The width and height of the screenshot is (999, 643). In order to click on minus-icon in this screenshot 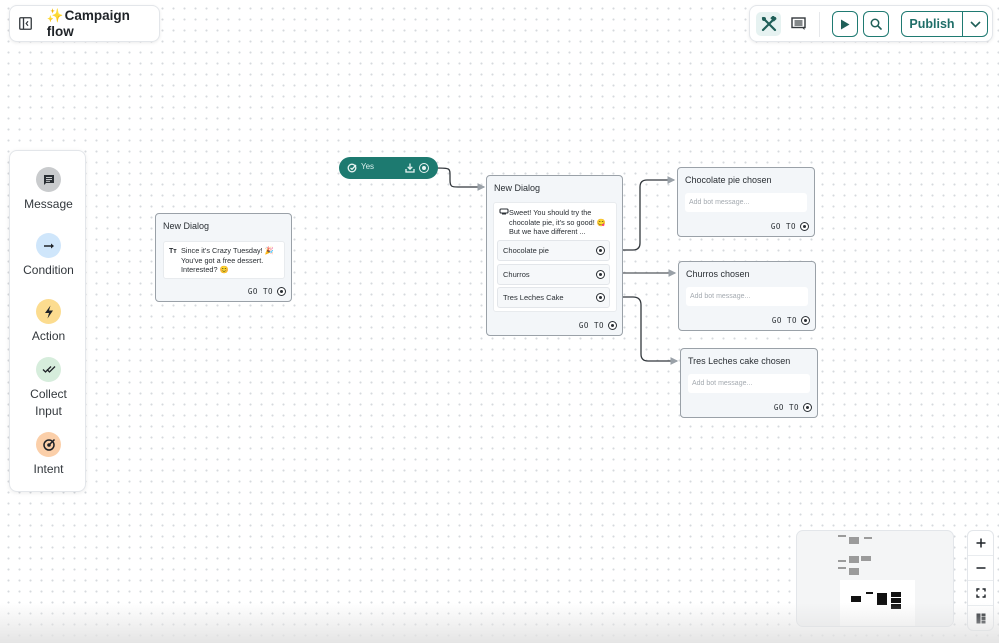, I will do `click(980, 568)`.